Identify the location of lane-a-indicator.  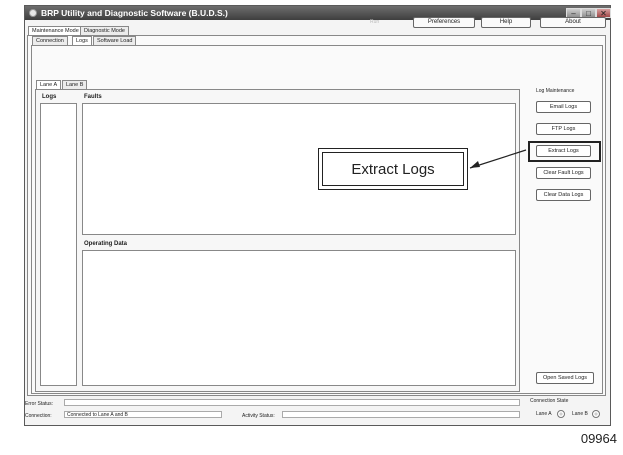
(561, 414).